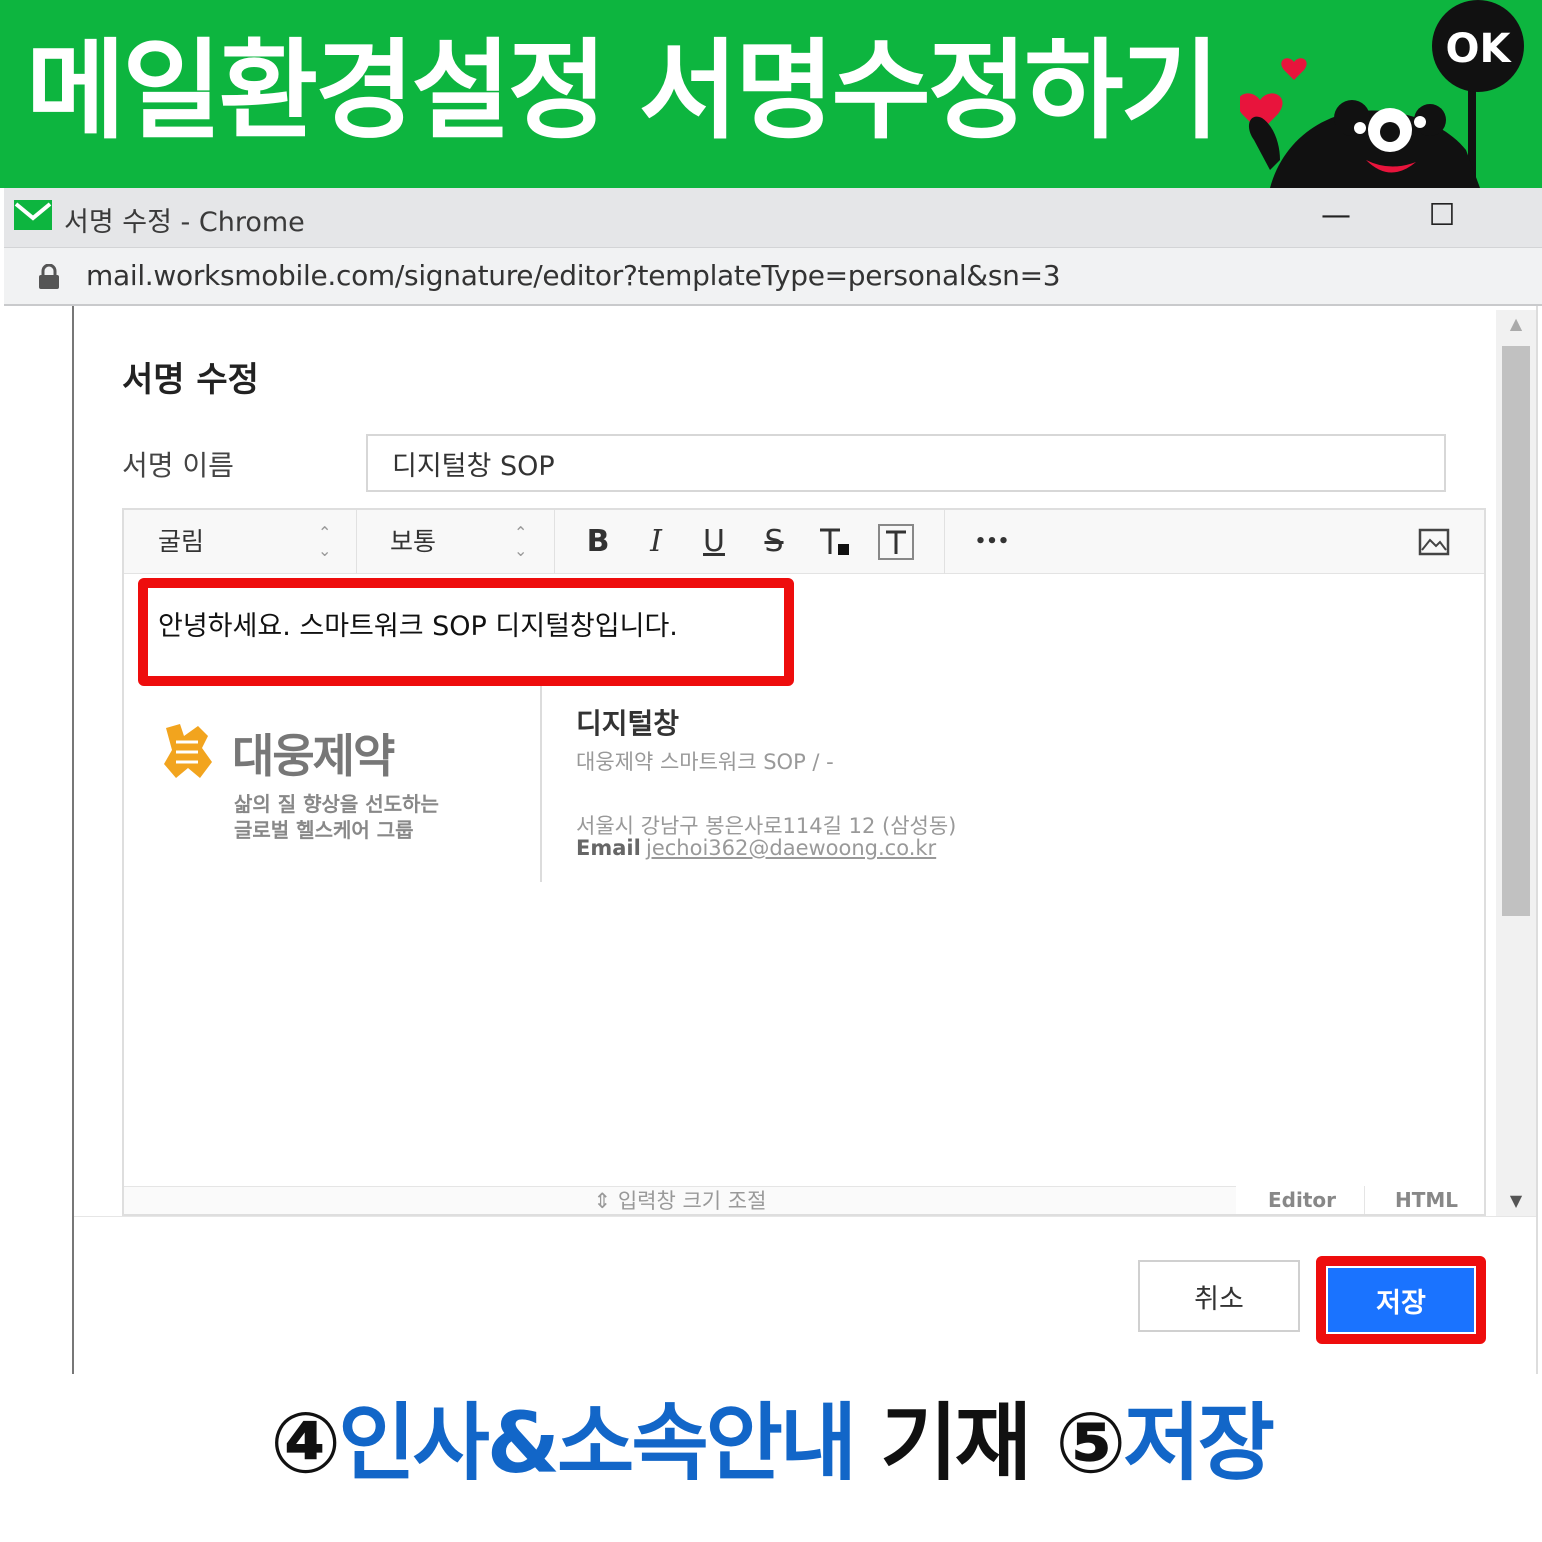 This screenshot has height=1542, width=1542. Describe the element at coordinates (1426, 1200) in the screenshot. I see `tab-html: HTML` at that location.